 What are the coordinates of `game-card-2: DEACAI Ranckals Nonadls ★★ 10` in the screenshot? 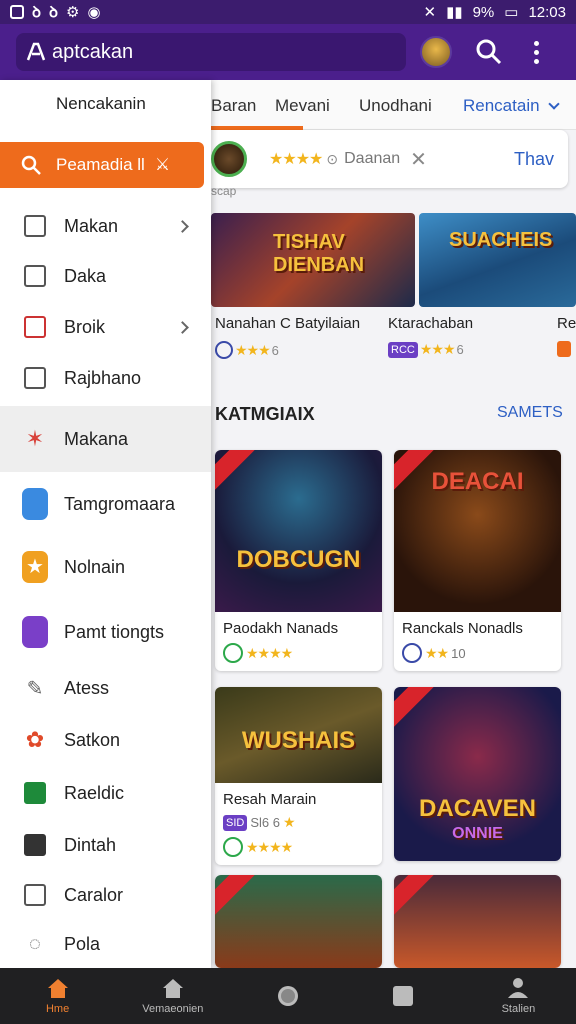 It's located at (477, 560).